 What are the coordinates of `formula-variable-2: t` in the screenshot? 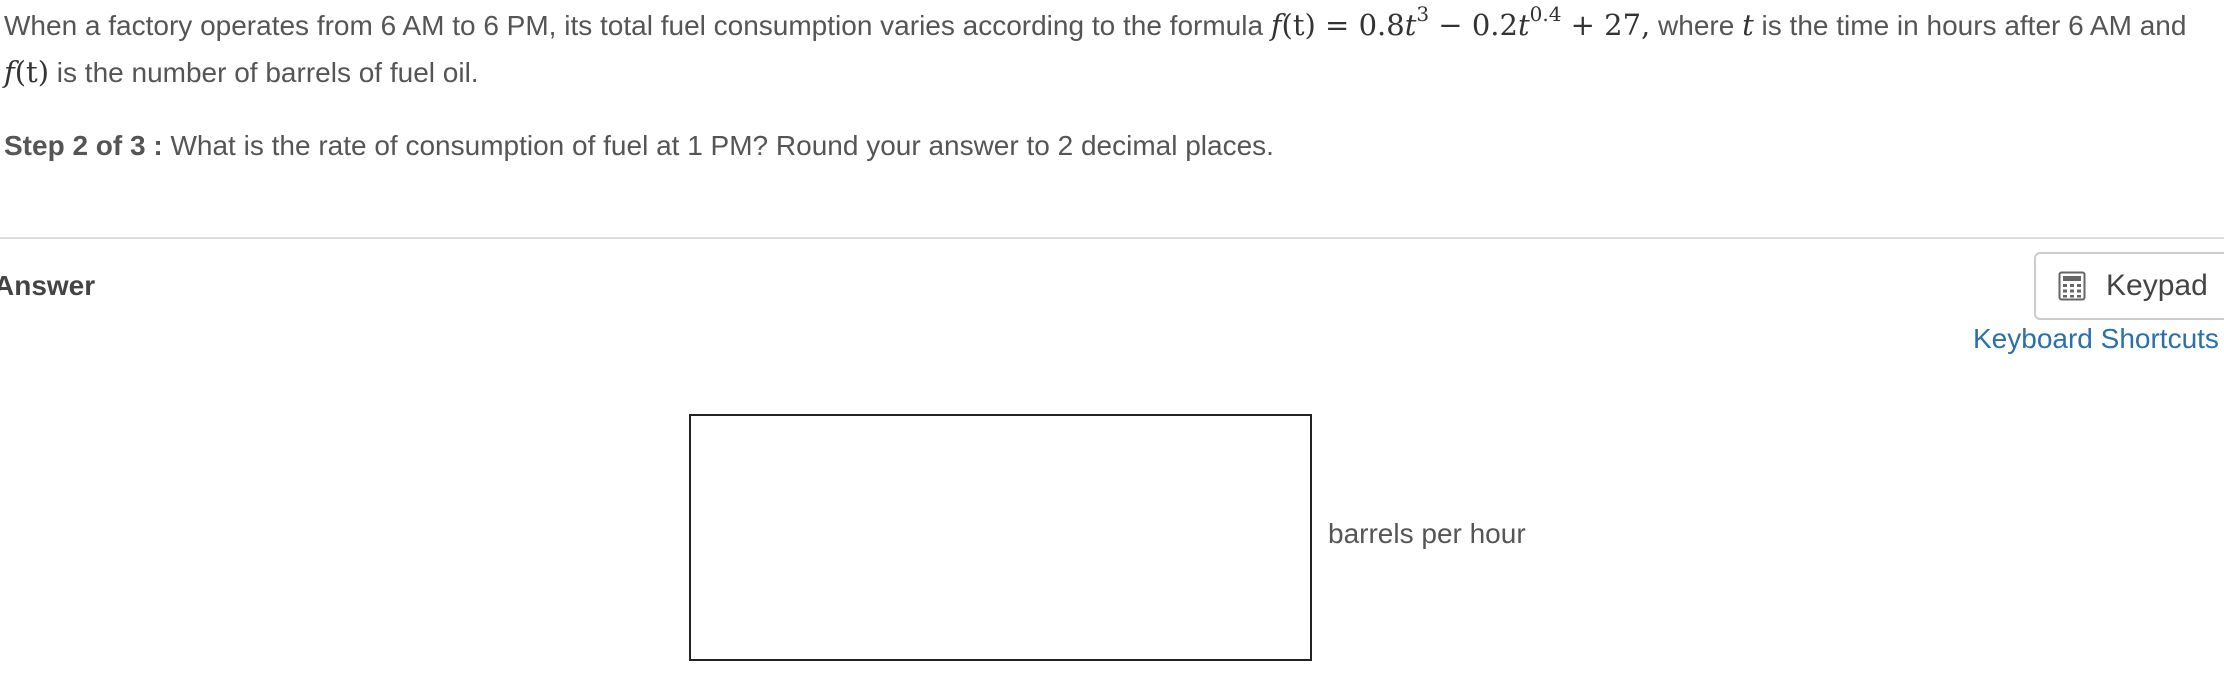 It's located at (1523, 25).